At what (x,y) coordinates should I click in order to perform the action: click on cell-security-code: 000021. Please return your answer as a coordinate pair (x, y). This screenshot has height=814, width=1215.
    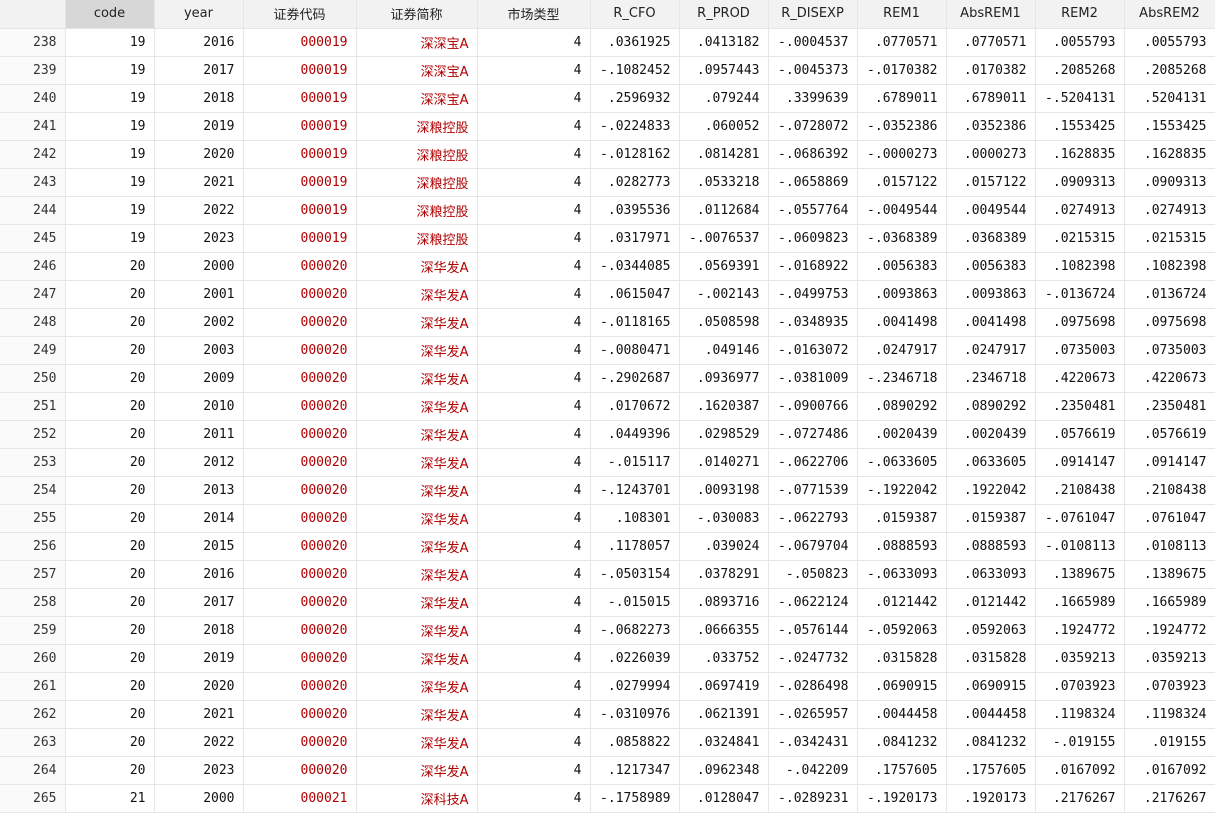
    Looking at the image, I should click on (300, 798).